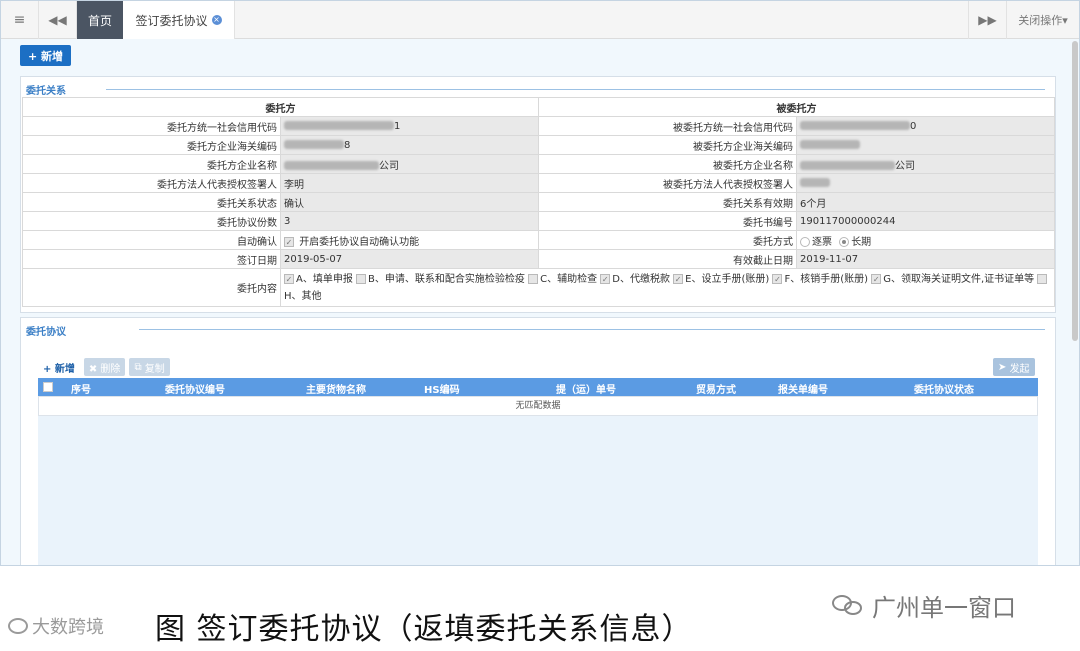 This screenshot has height=651, width=1080. Describe the element at coordinates (861, 242) in the screenshot. I see `radio-label: 长期` at that location.